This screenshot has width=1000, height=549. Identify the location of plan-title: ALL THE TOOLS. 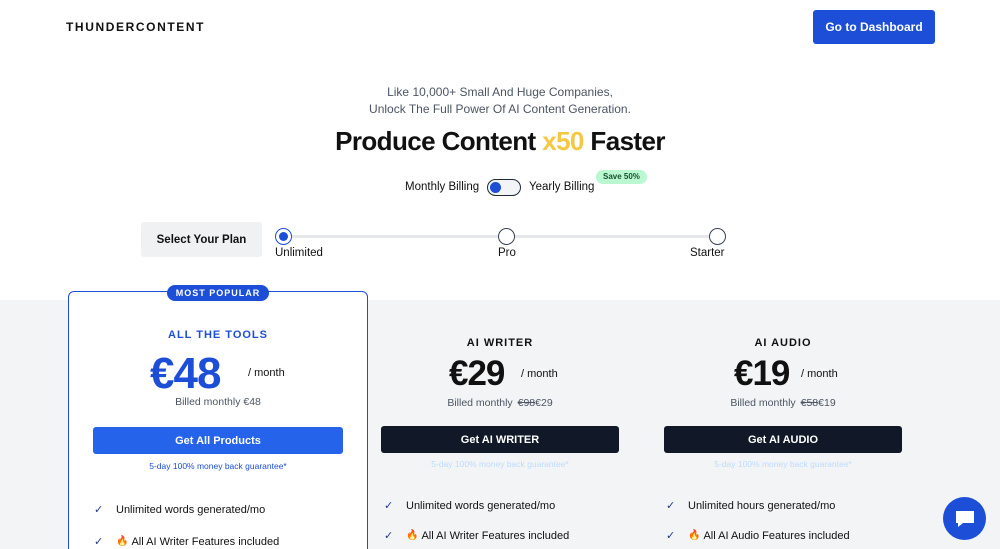
(218, 335).